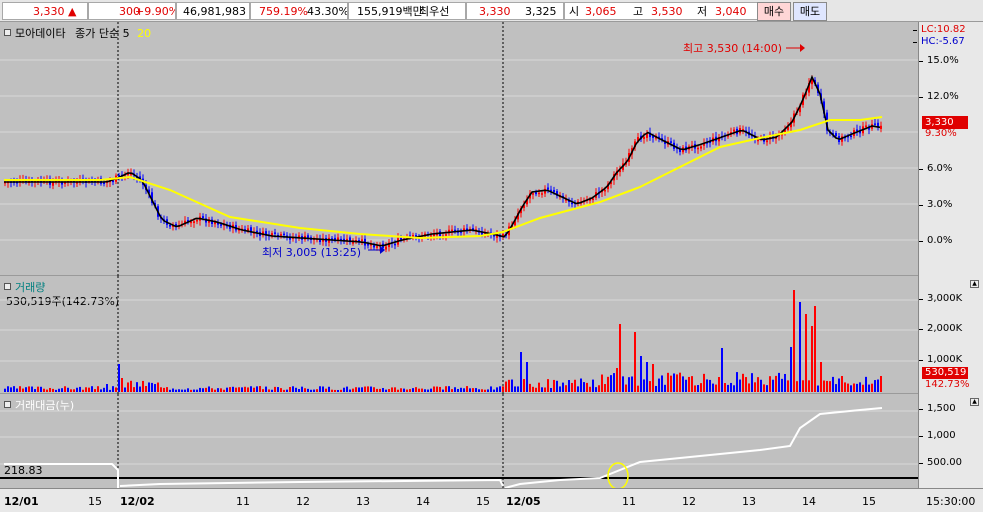  Describe the element at coordinates (939, 41) in the screenshot. I see `hc-label: HC:-5.67` at that location.